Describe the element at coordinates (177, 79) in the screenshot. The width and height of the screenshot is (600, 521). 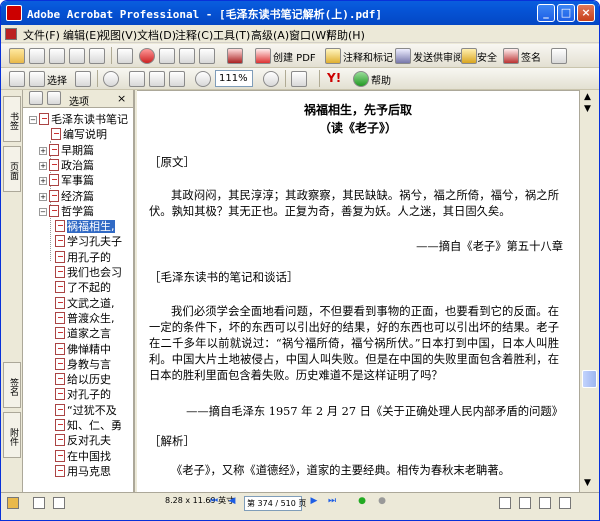
I see `fit-width-icon` at that location.